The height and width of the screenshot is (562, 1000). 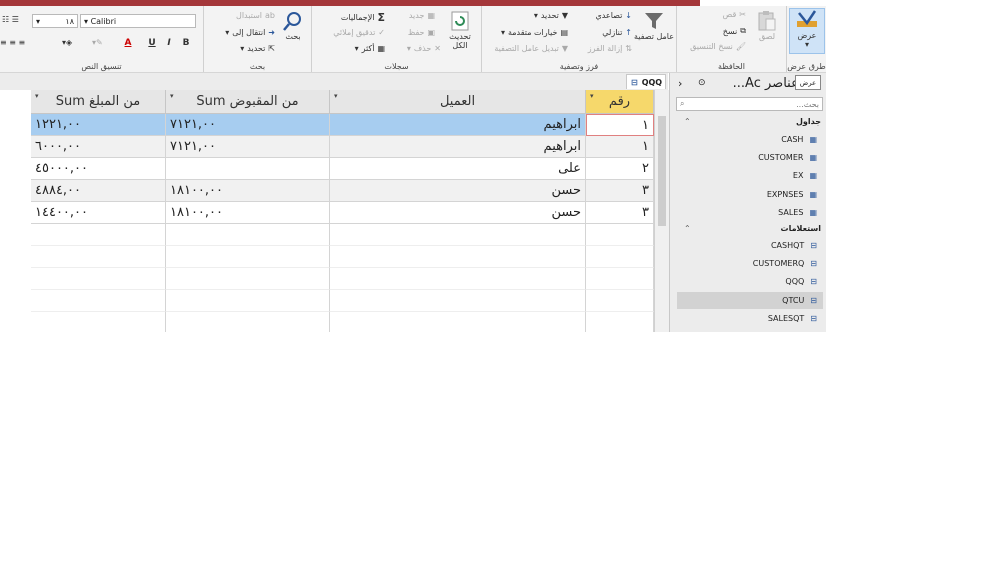 What do you see at coordinates (795, 282) in the screenshot?
I see `nav-item-label: QQQ` at bounding box center [795, 282].